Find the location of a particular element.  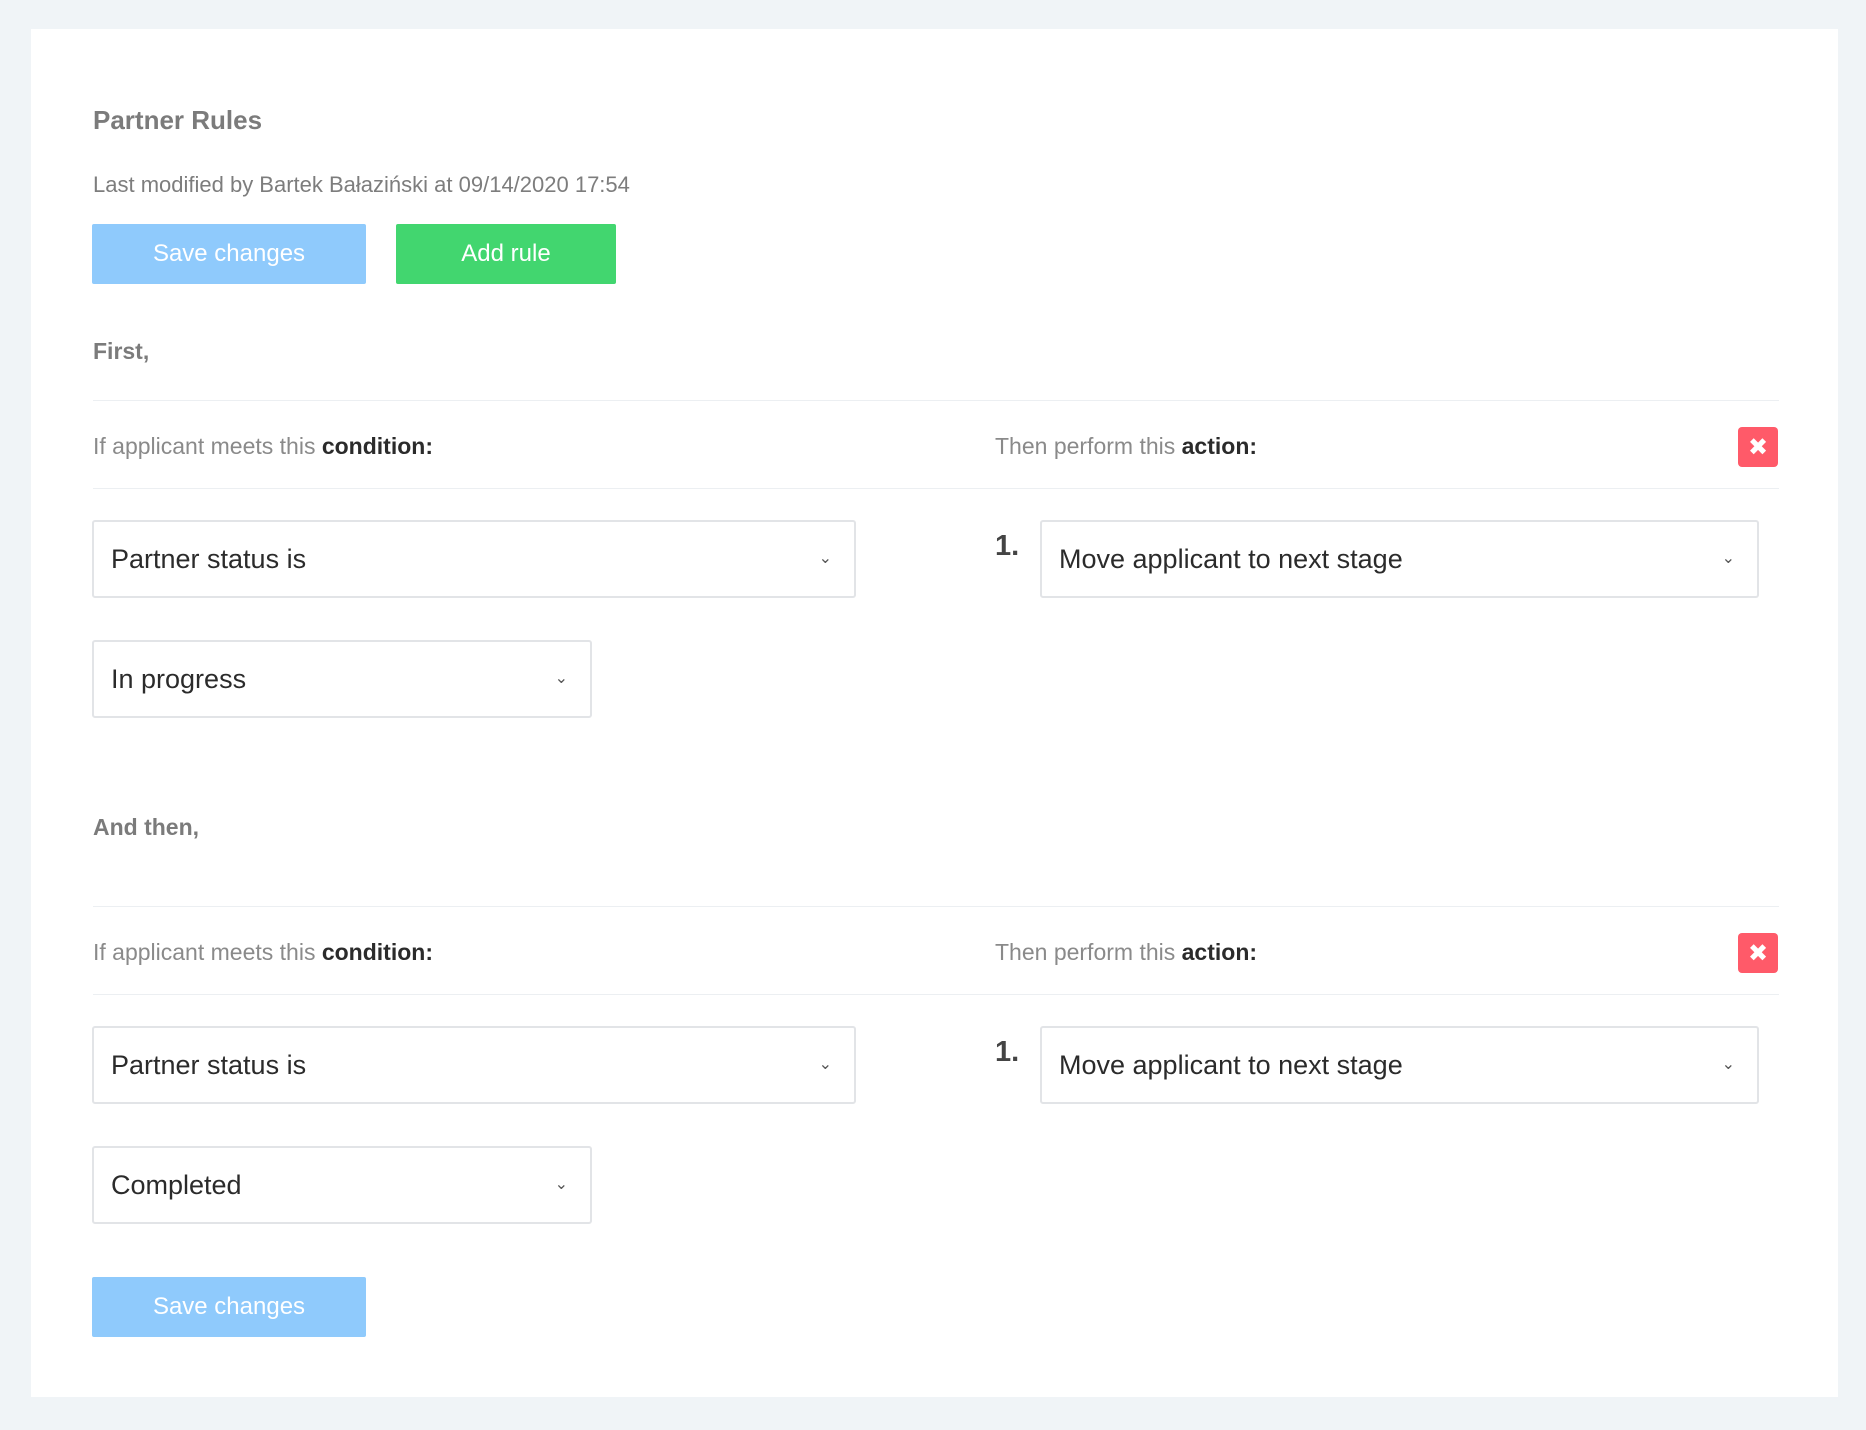

rule-1-action-select: Move applicant to next stage ⌄ is located at coordinates (1399, 559).